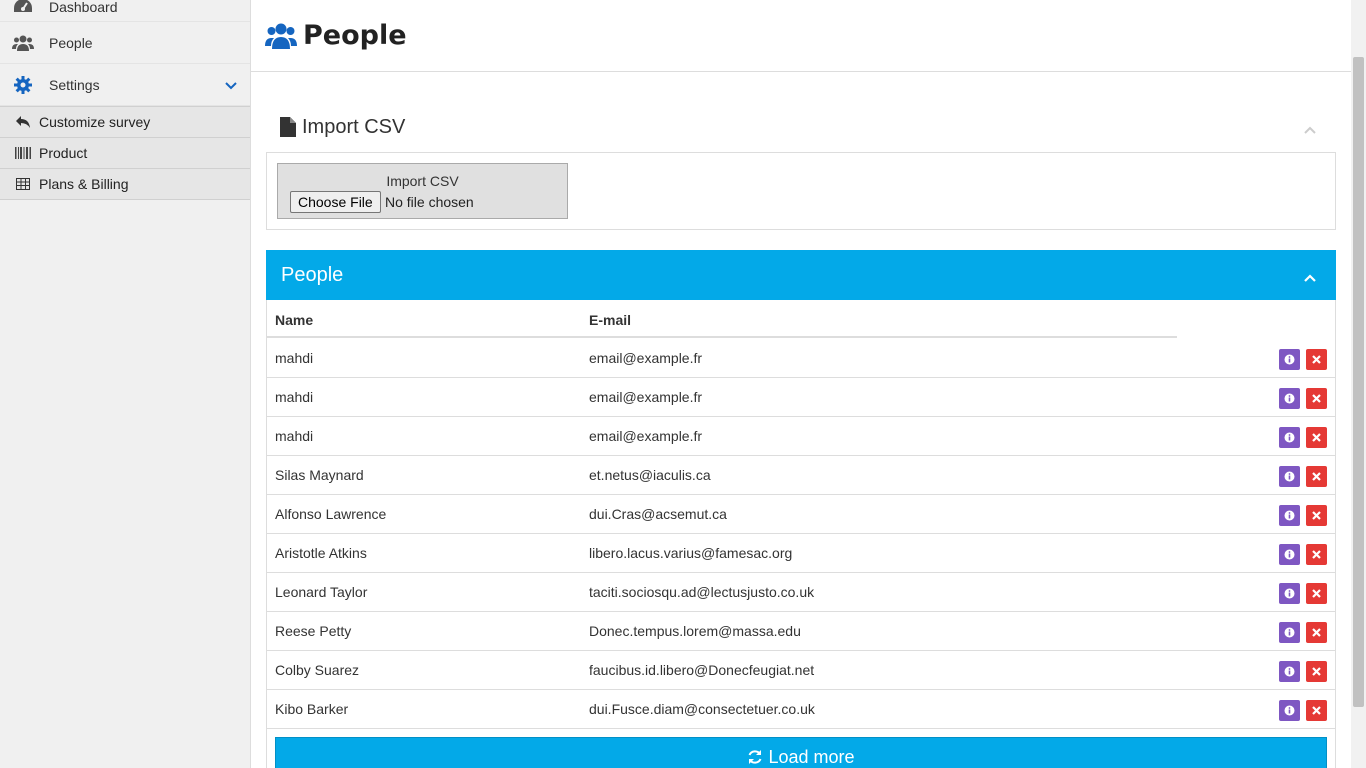  I want to click on sidebar-subitem-plans-billing: Plans & Billing, so click(125, 184).